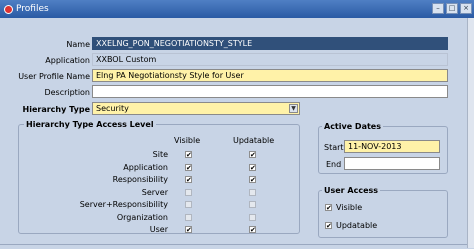  What do you see at coordinates (237, 9) in the screenshot?
I see `window-titlebar: Profiles – □ ×` at bounding box center [237, 9].